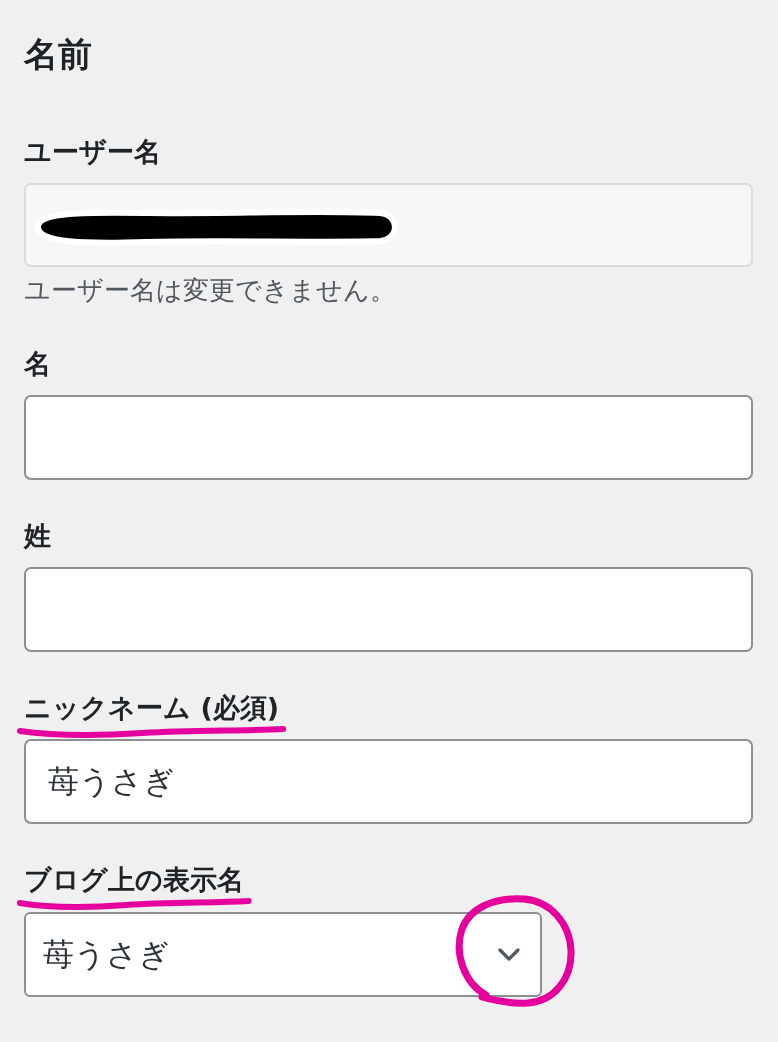 The height and width of the screenshot is (1042, 778). What do you see at coordinates (388, 781) in the screenshot?
I see `text-input: 苺うさぎ` at bounding box center [388, 781].